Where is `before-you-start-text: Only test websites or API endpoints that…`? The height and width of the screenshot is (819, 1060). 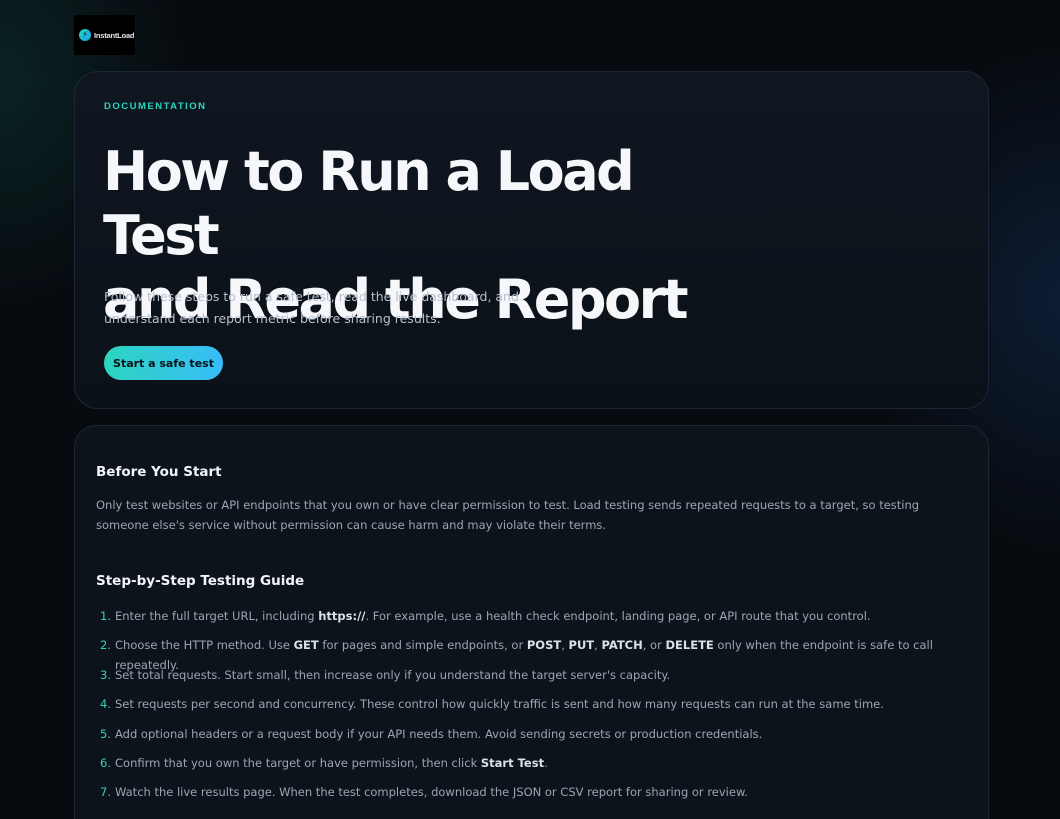 before-you-start-text: Only test websites or API endpoints that… is located at coordinates (508, 515).